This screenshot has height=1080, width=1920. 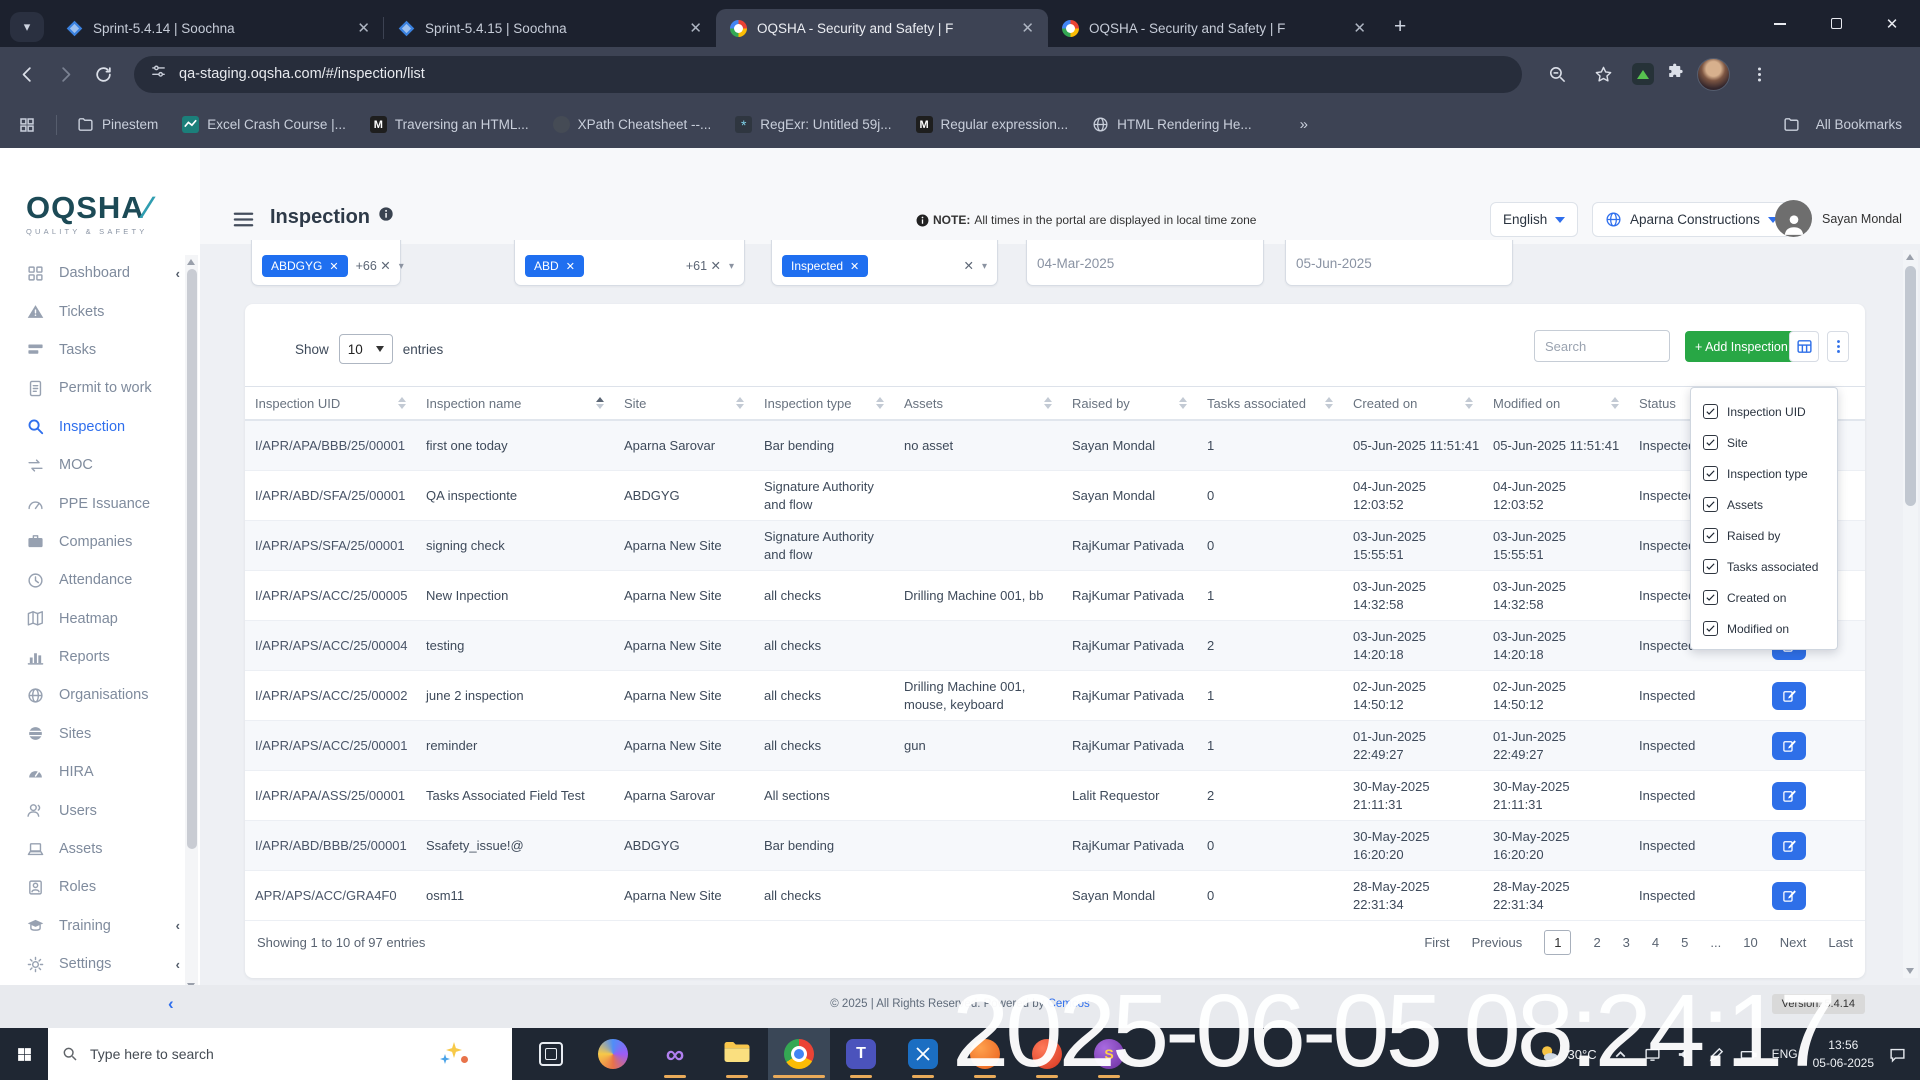 What do you see at coordinates (1897, 1054) in the screenshot?
I see `notifications-icon` at bounding box center [1897, 1054].